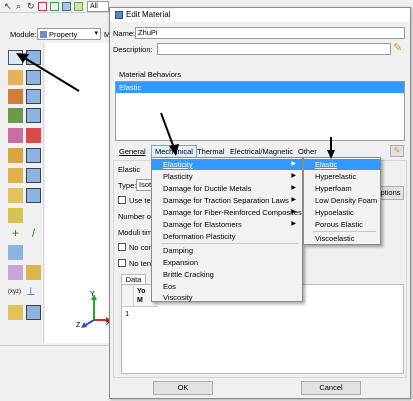  Describe the element at coordinates (33, 155) in the screenshot. I see `stringer-icon` at that location.